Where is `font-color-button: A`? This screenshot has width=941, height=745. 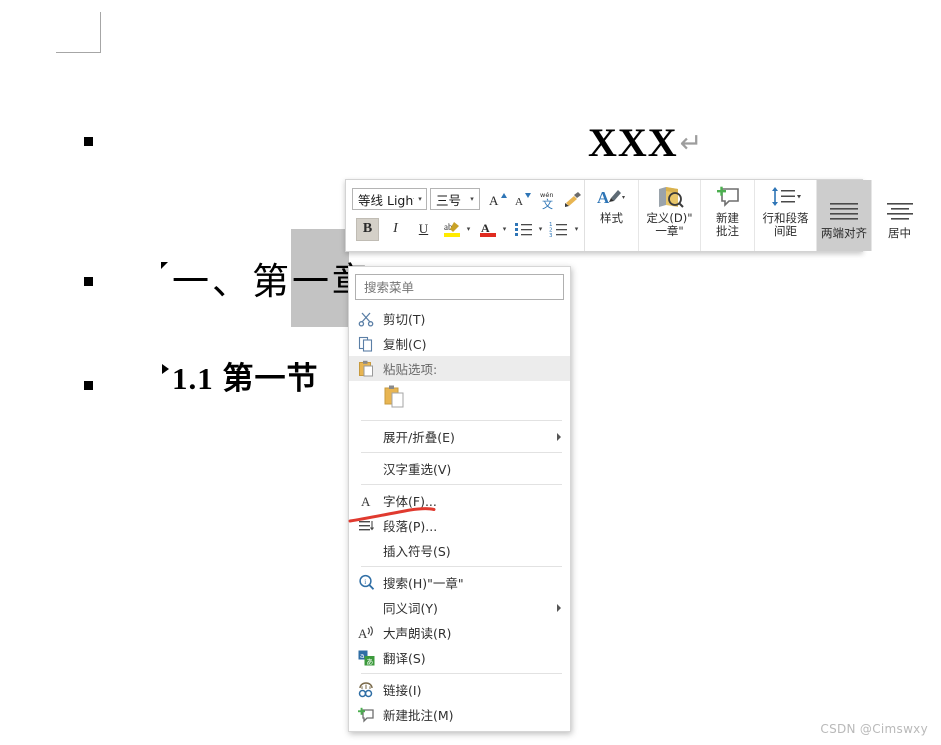
font-color-button: A is located at coordinates (487, 229).